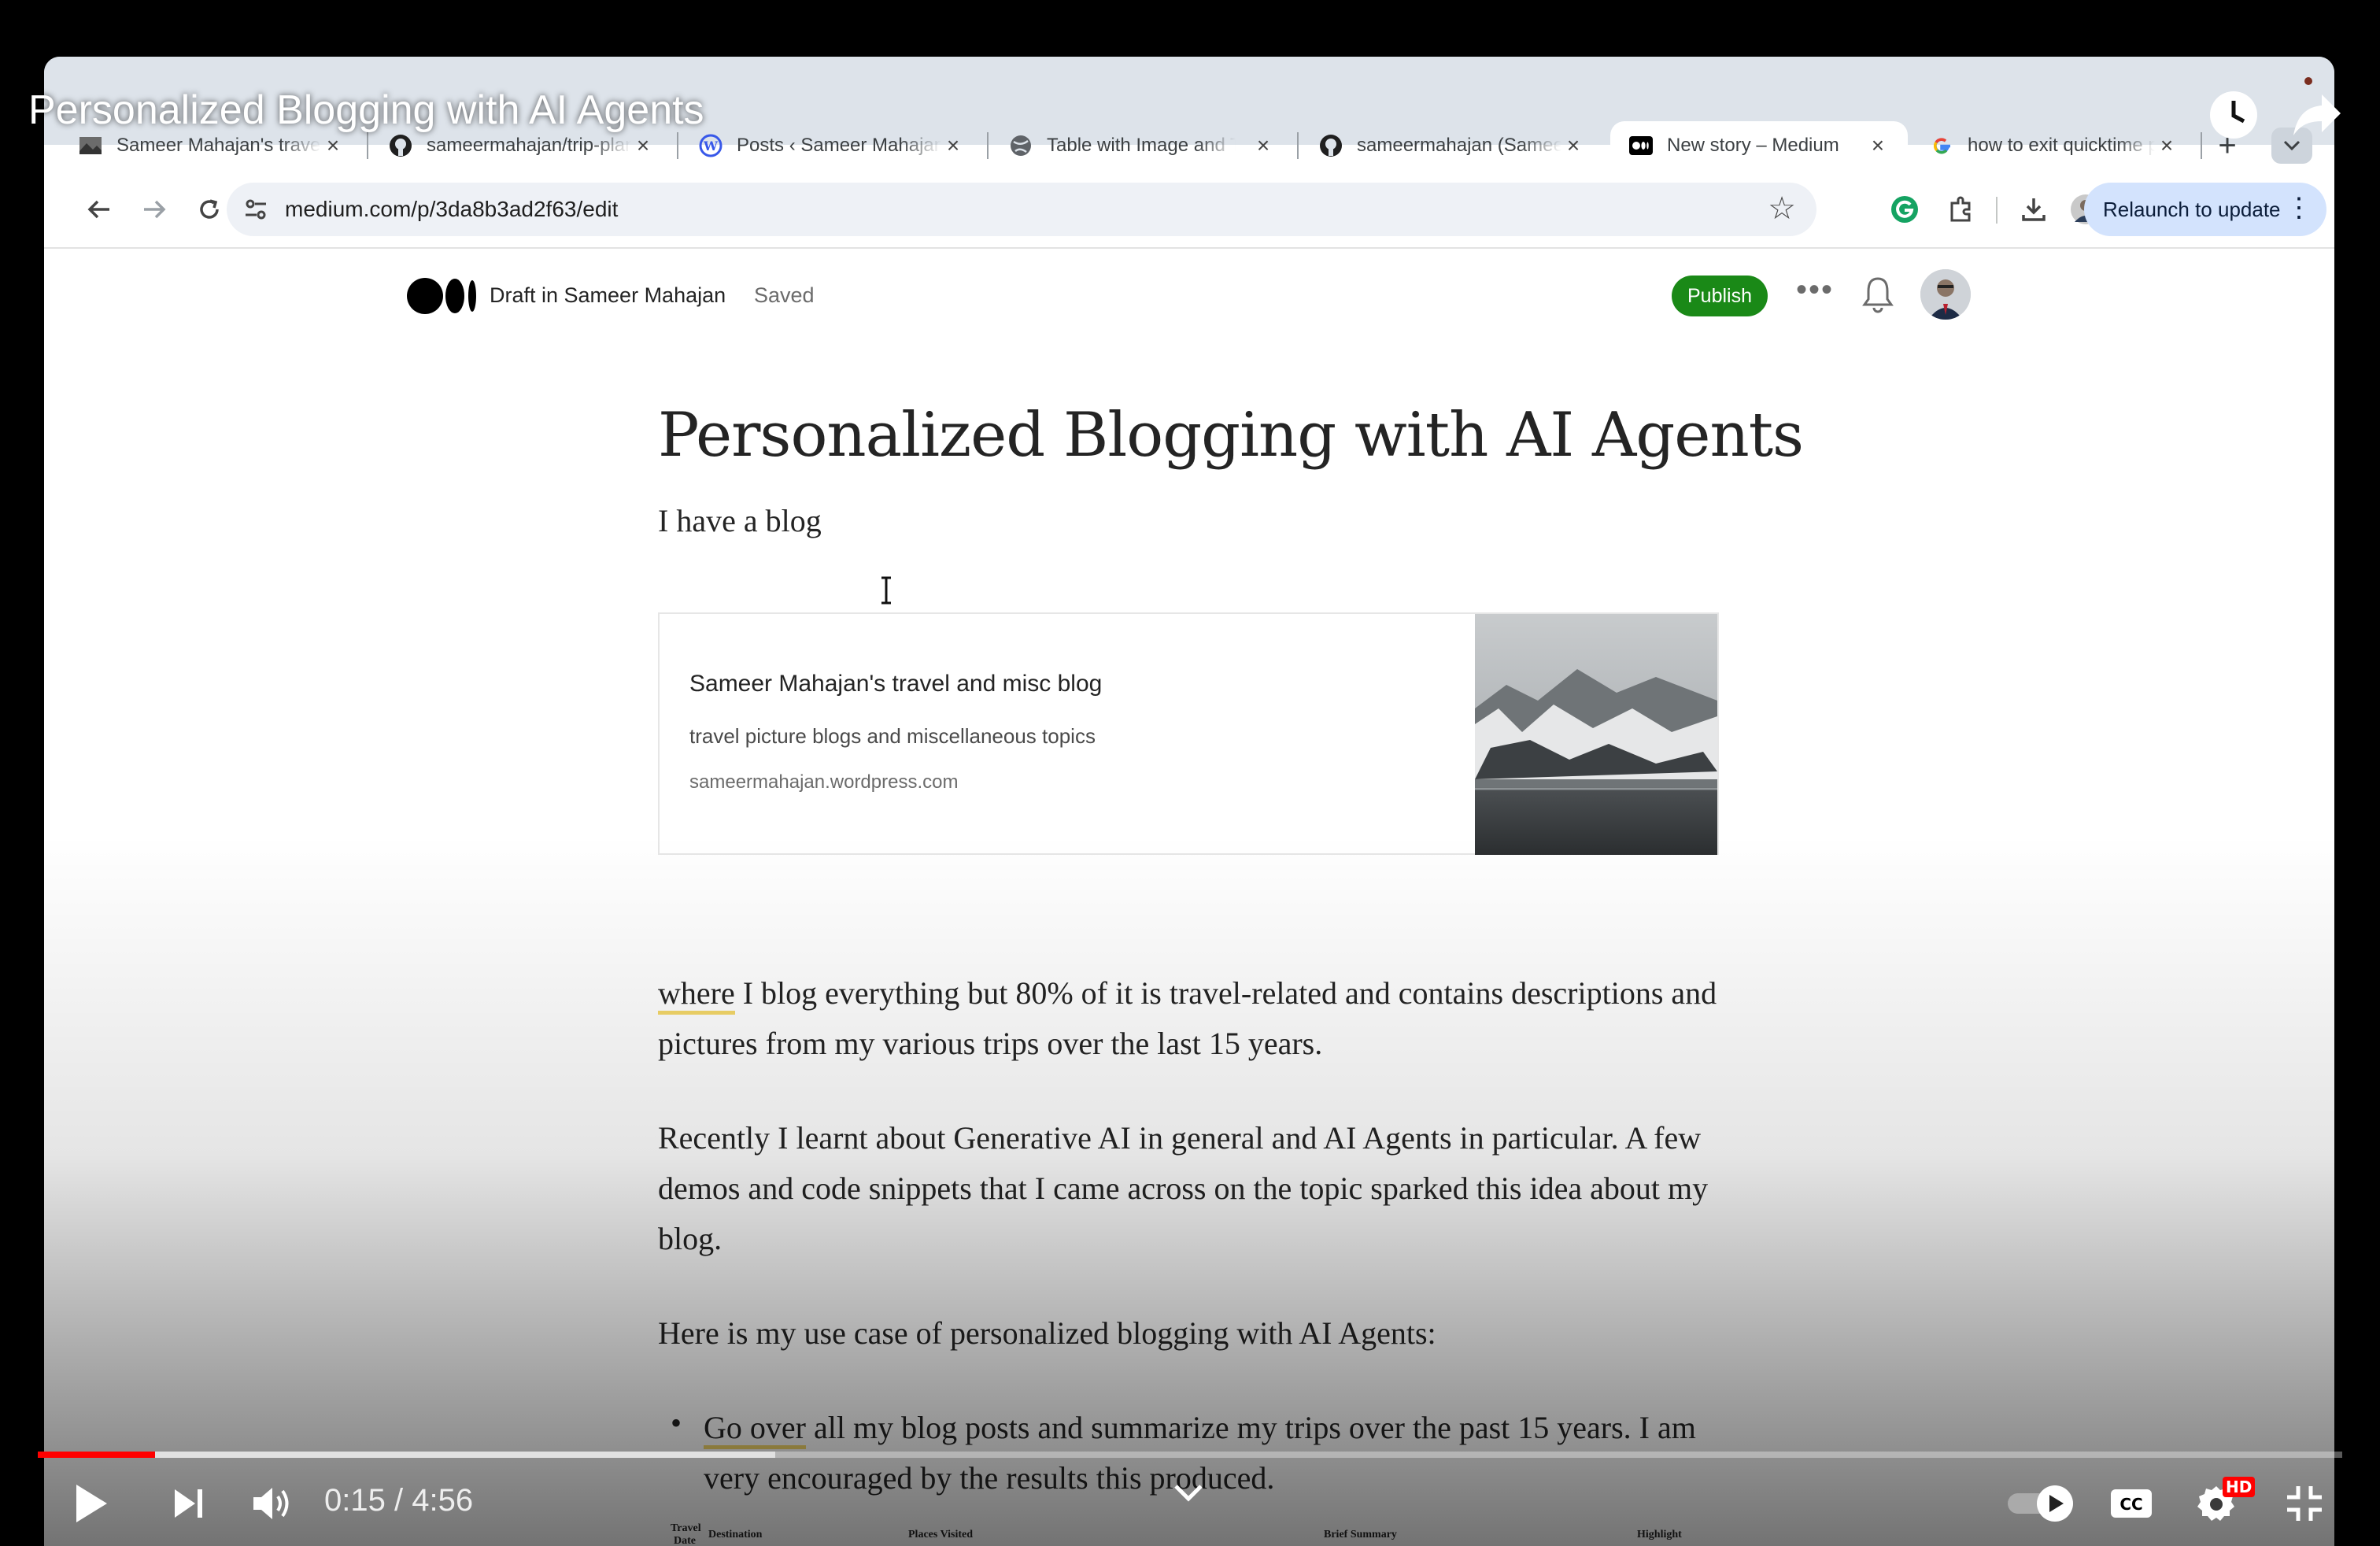  What do you see at coordinates (443, 296) in the screenshot?
I see `medium-logo-icon` at bounding box center [443, 296].